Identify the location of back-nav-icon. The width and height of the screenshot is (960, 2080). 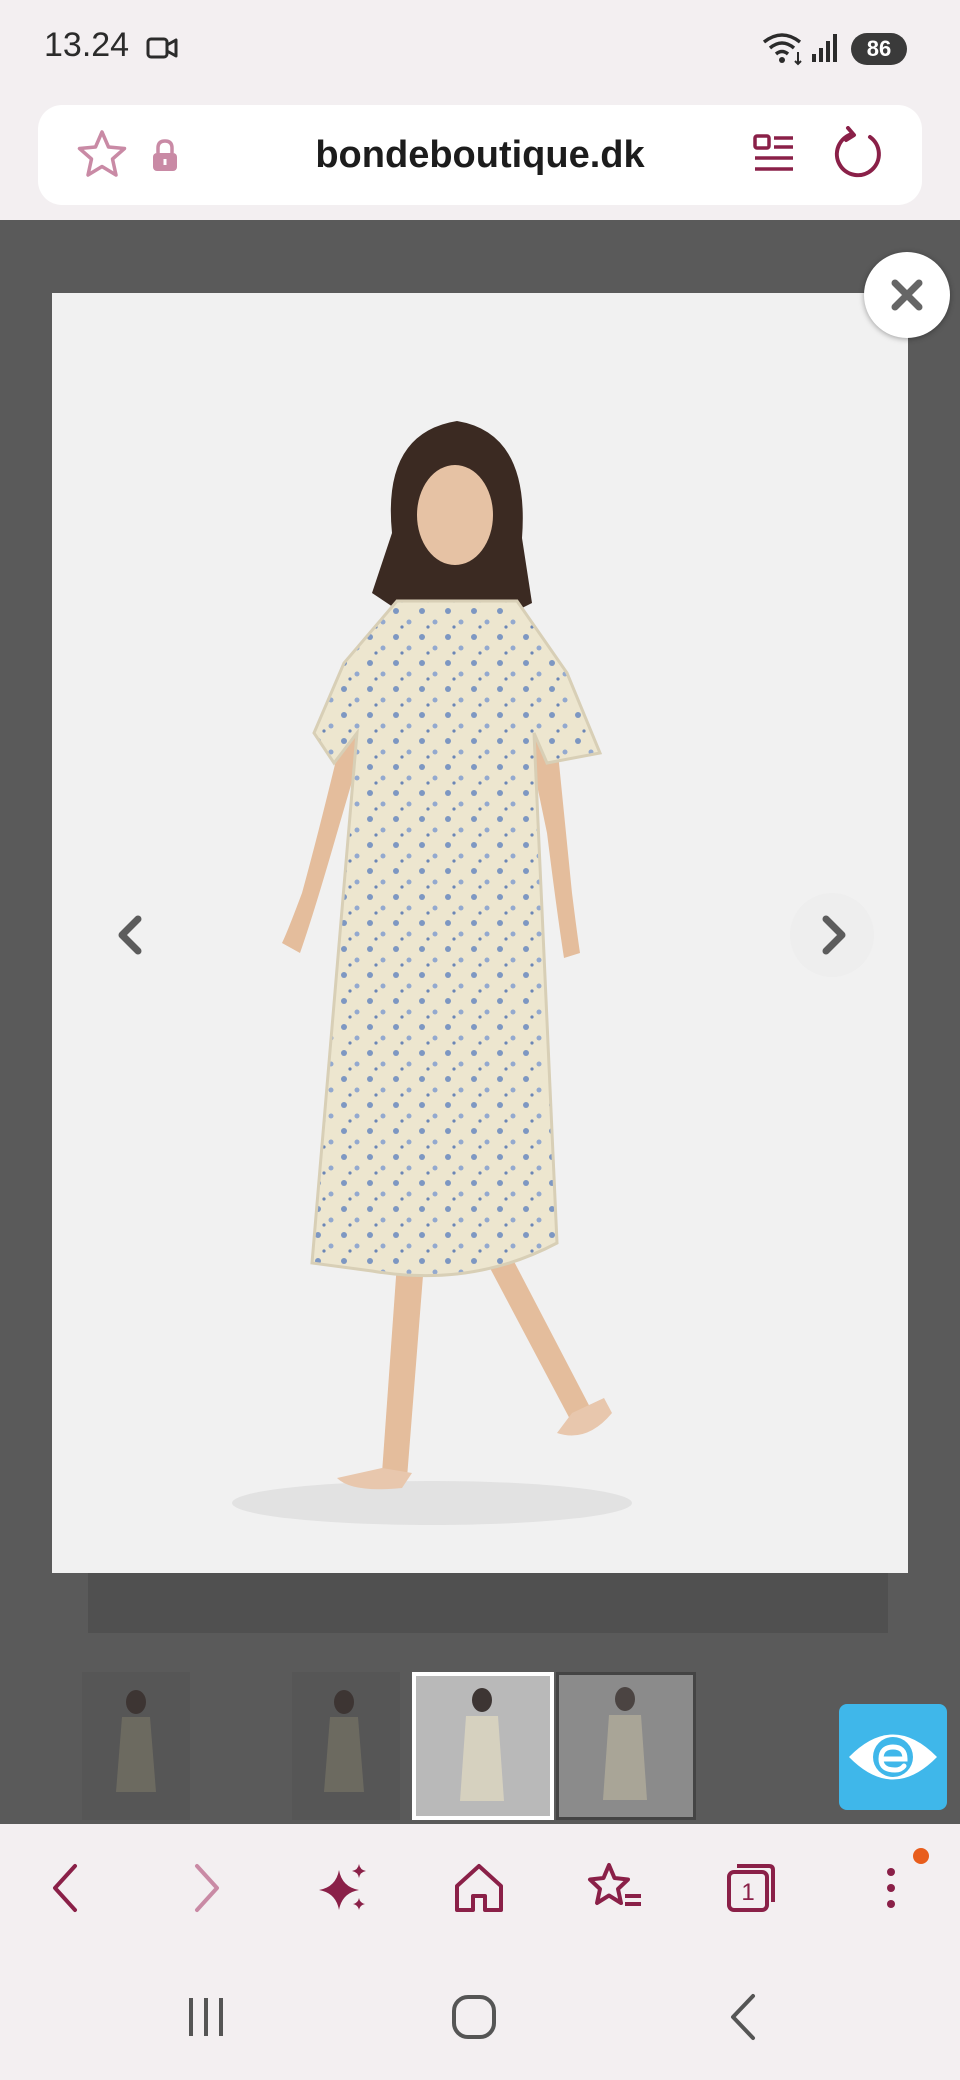
(743, 2017).